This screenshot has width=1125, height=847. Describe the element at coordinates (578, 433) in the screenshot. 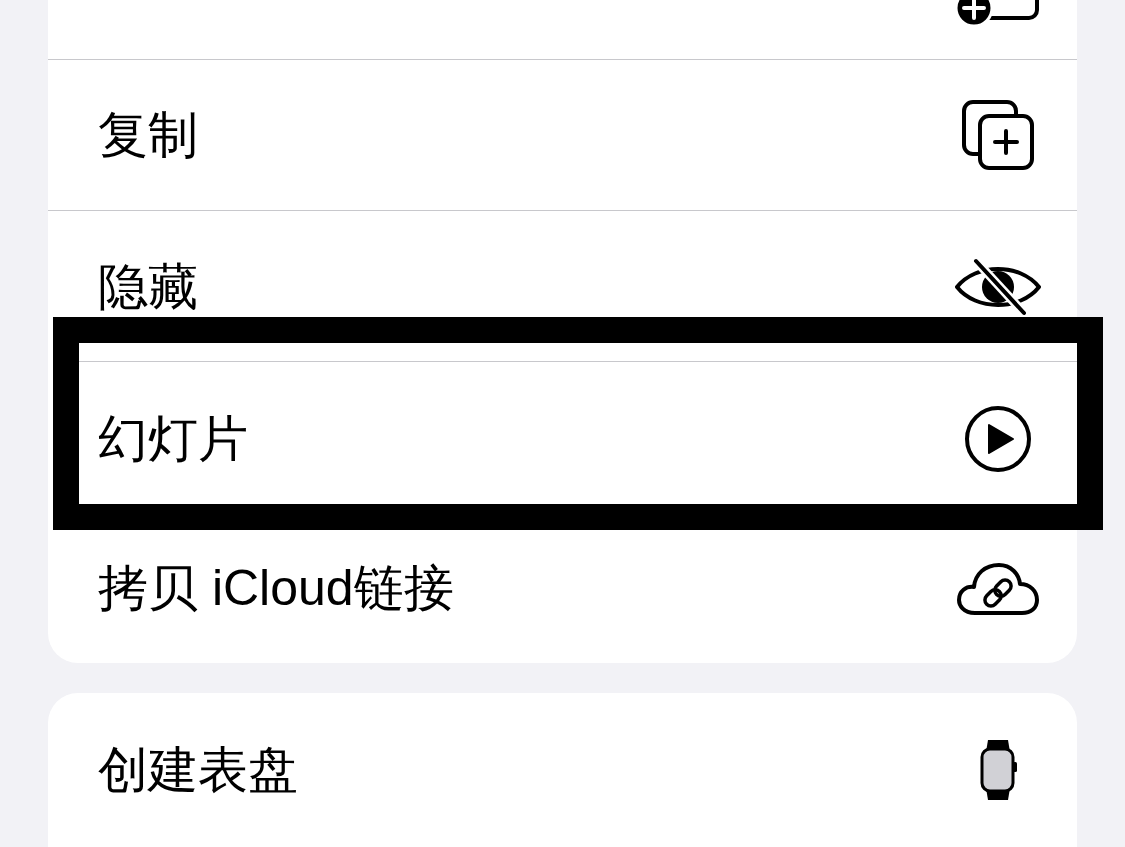

I see `menu-item: 幻灯片` at that location.